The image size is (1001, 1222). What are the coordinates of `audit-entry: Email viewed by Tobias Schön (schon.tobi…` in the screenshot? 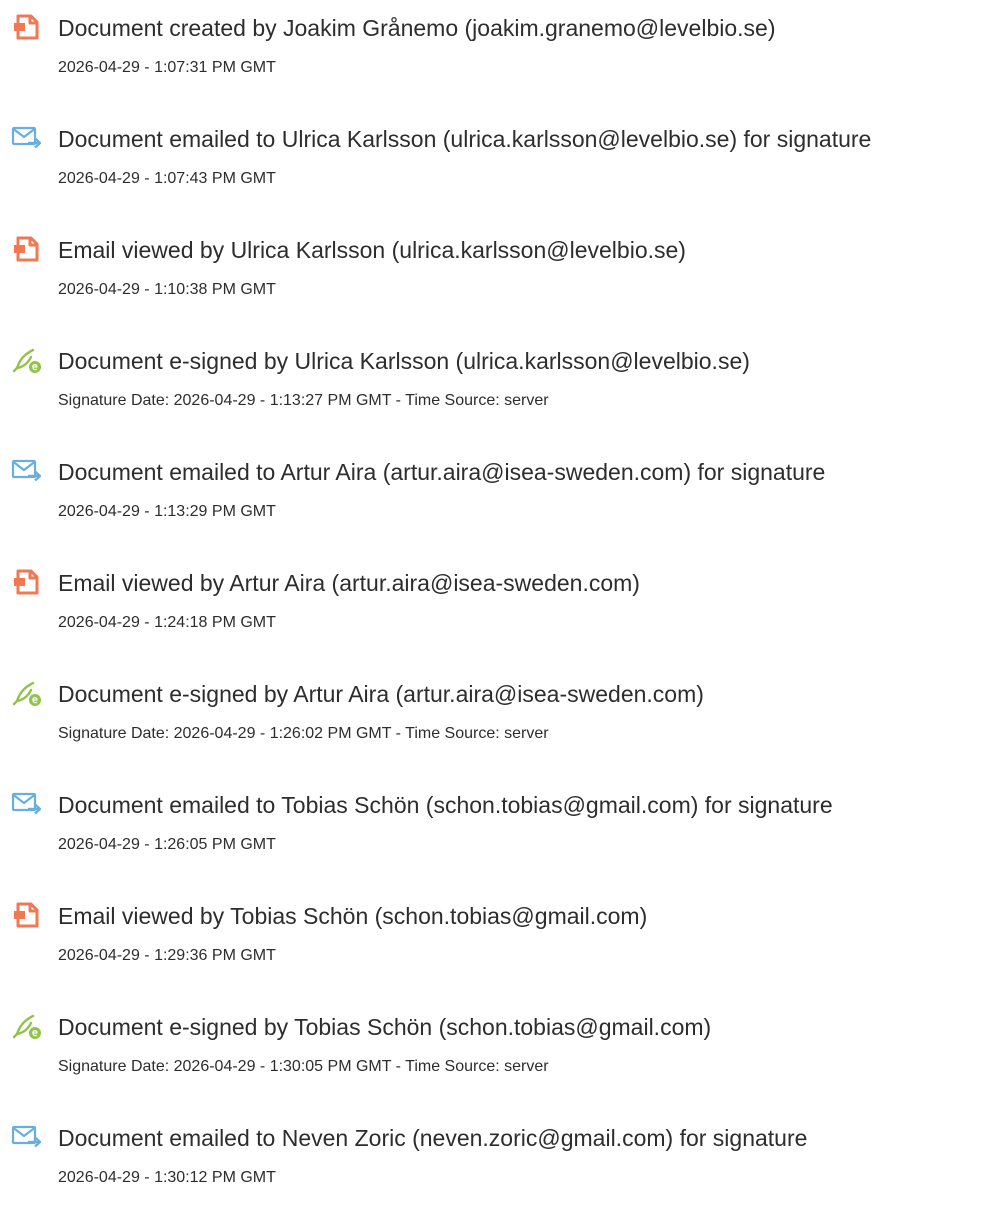 It's located at (500, 943).